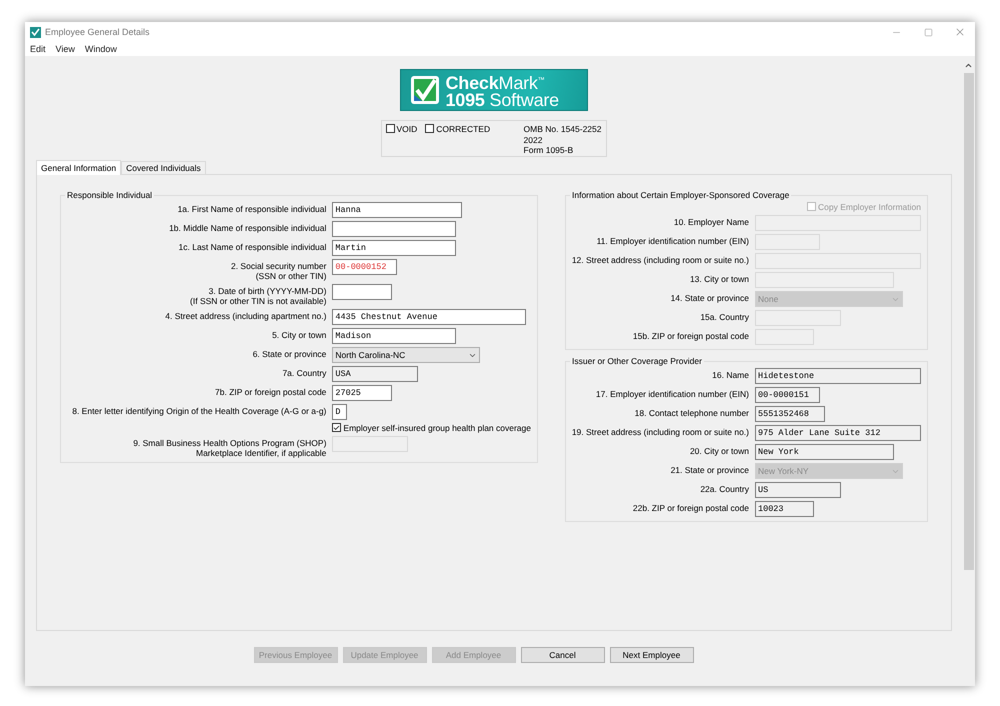  What do you see at coordinates (724, 488) in the screenshot?
I see `field-label: 22a. Country` at bounding box center [724, 488].